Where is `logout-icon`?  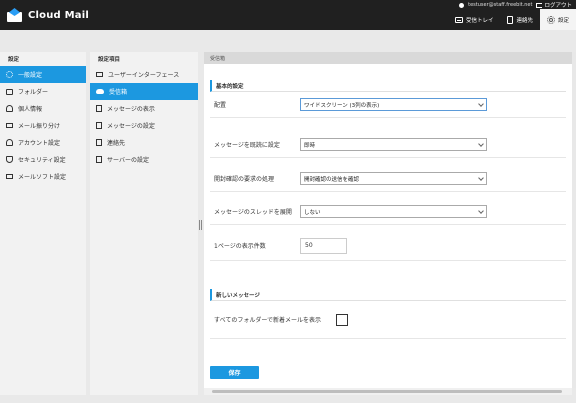 logout-icon is located at coordinates (539, 5).